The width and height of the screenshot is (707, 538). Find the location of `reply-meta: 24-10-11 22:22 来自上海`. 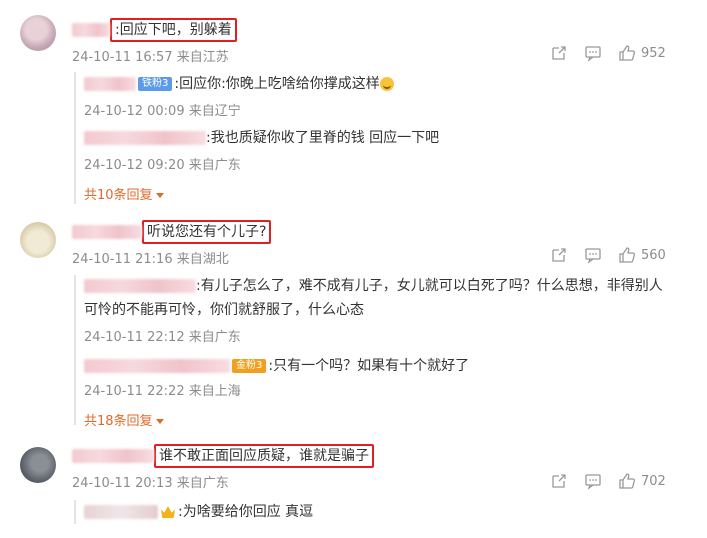

reply-meta: 24-10-11 22:22 来自上海 is located at coordinates (162, 389).